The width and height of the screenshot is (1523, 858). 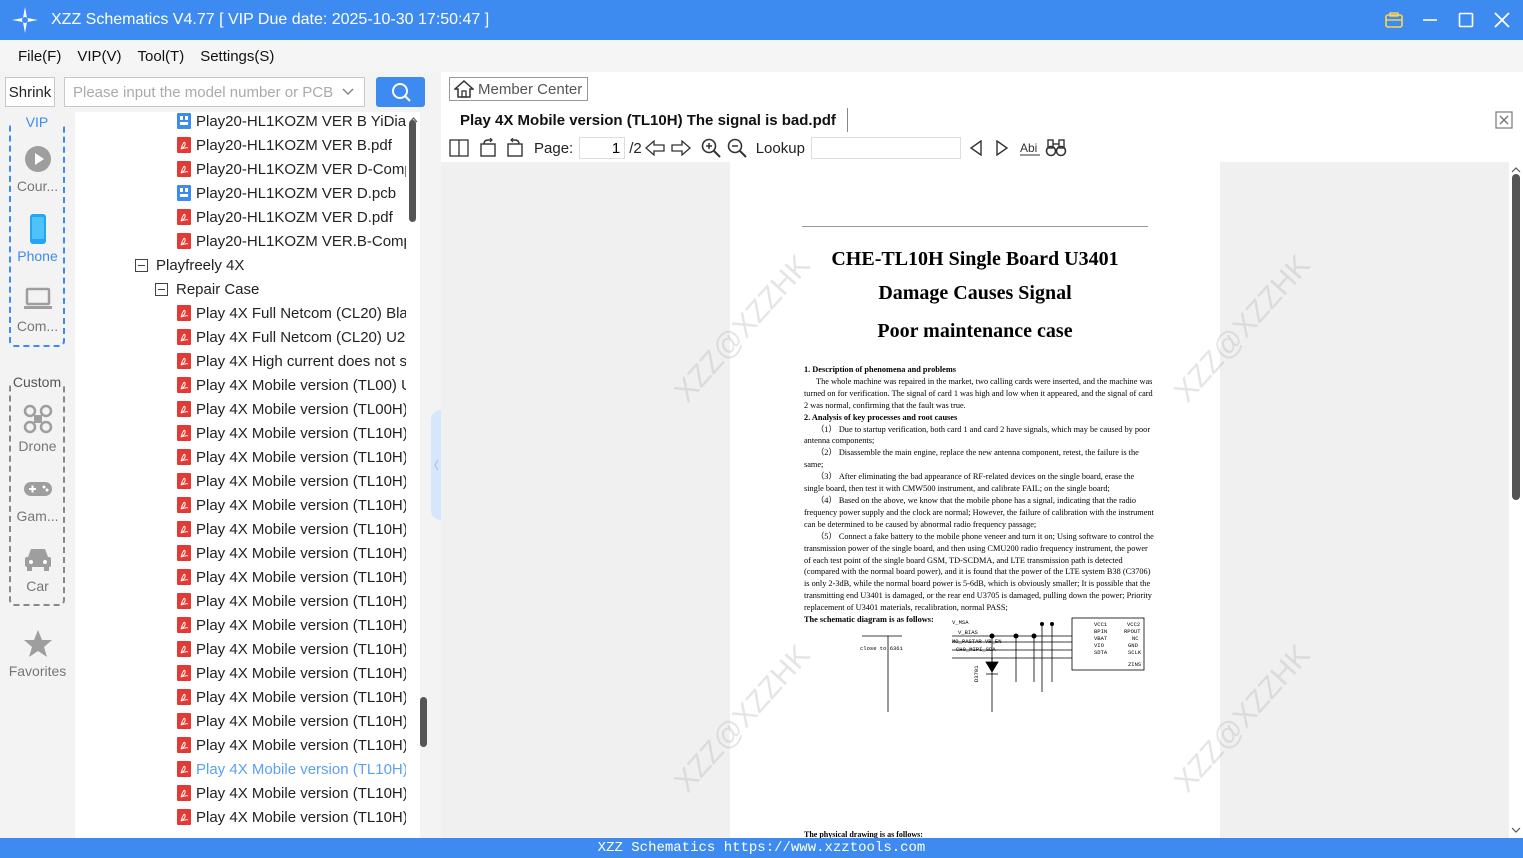 What do you see at coordinates (1394, 20) in the screenshot?
I see `vip-badge-icon` at bounding box center [1394, 20].